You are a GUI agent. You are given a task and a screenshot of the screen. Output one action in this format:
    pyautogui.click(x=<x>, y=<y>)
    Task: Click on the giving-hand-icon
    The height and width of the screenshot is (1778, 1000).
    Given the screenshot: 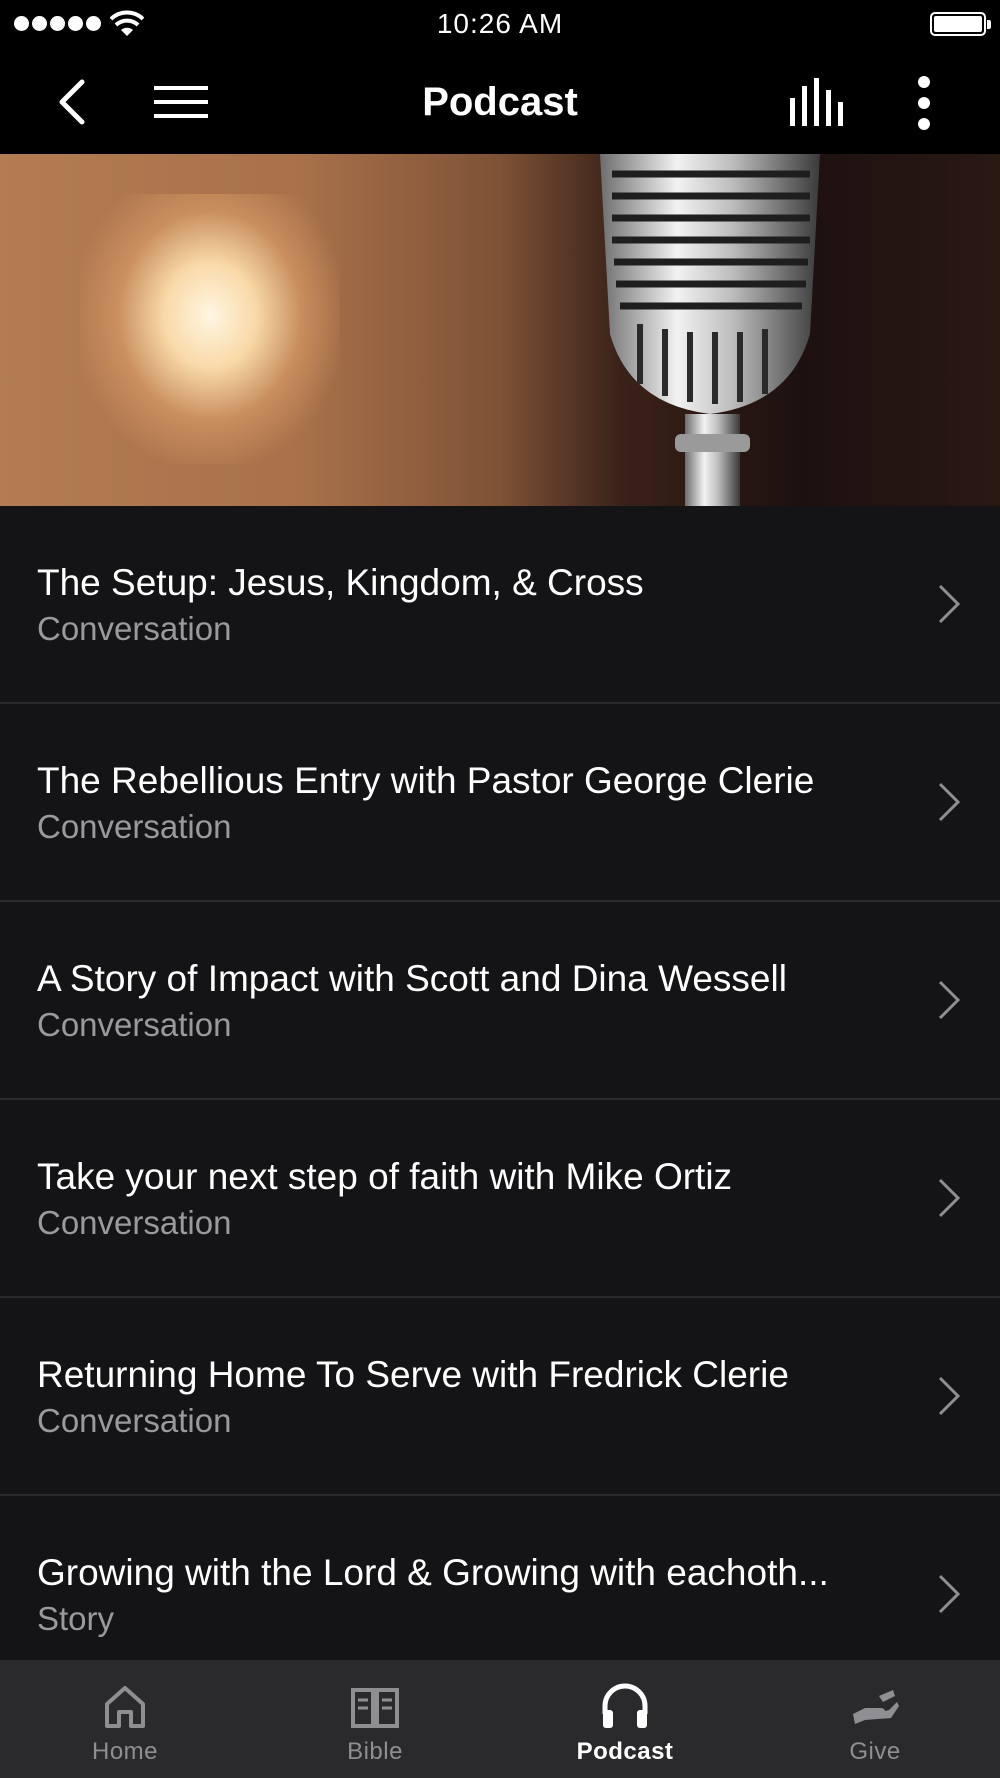 What is the action you would take?
    pyautogui.click(x=876, y=1707)
    